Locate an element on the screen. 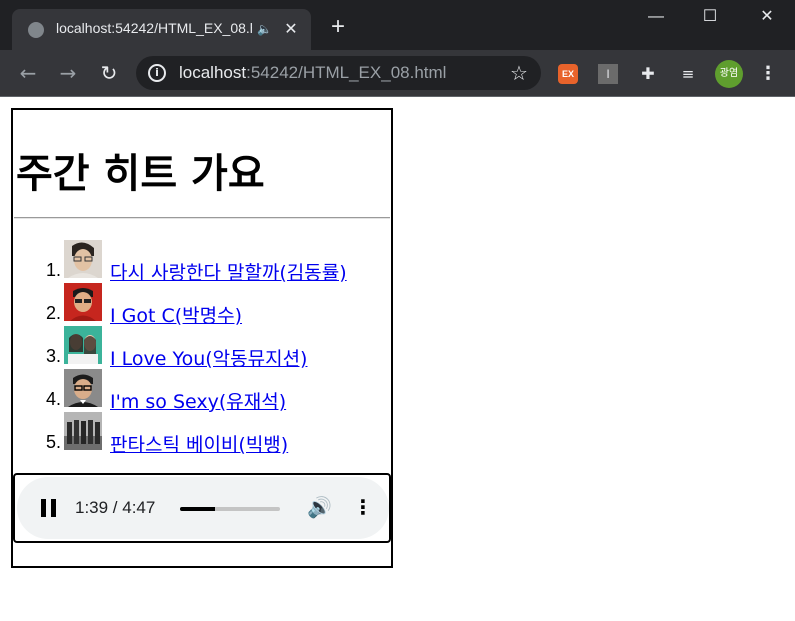 This screenshot has width=795, height=621. audio-player-frame: 1:39 / 4:47 🔊 ⋮ is located at coordinates (202, 508).